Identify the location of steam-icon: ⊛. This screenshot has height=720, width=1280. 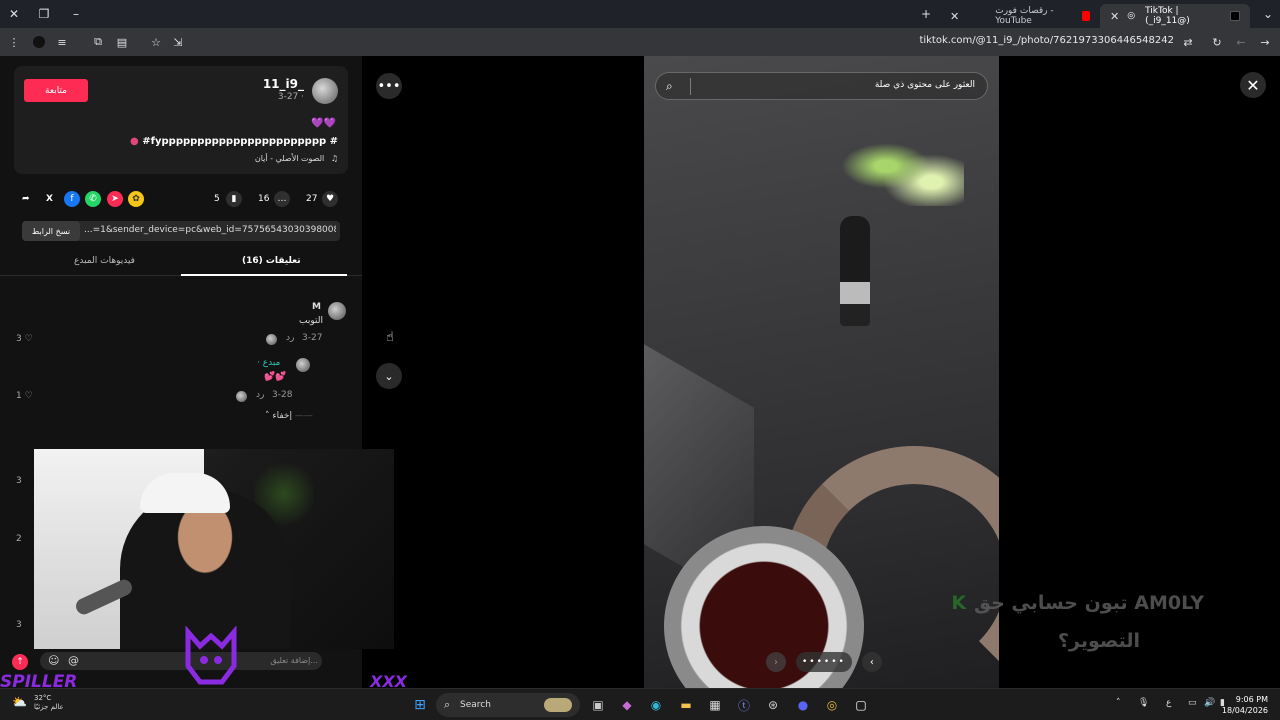
(773, 705).